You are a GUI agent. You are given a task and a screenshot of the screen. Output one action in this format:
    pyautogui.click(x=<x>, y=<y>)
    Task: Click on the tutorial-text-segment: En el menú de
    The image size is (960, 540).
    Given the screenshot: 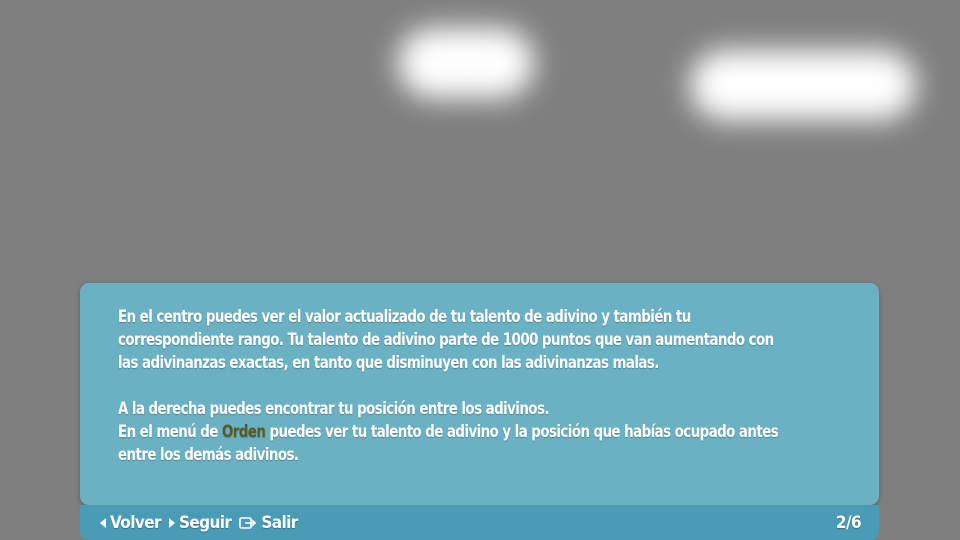 What is the action you would take?
    pyautogui.click(x=170, y=431)
    